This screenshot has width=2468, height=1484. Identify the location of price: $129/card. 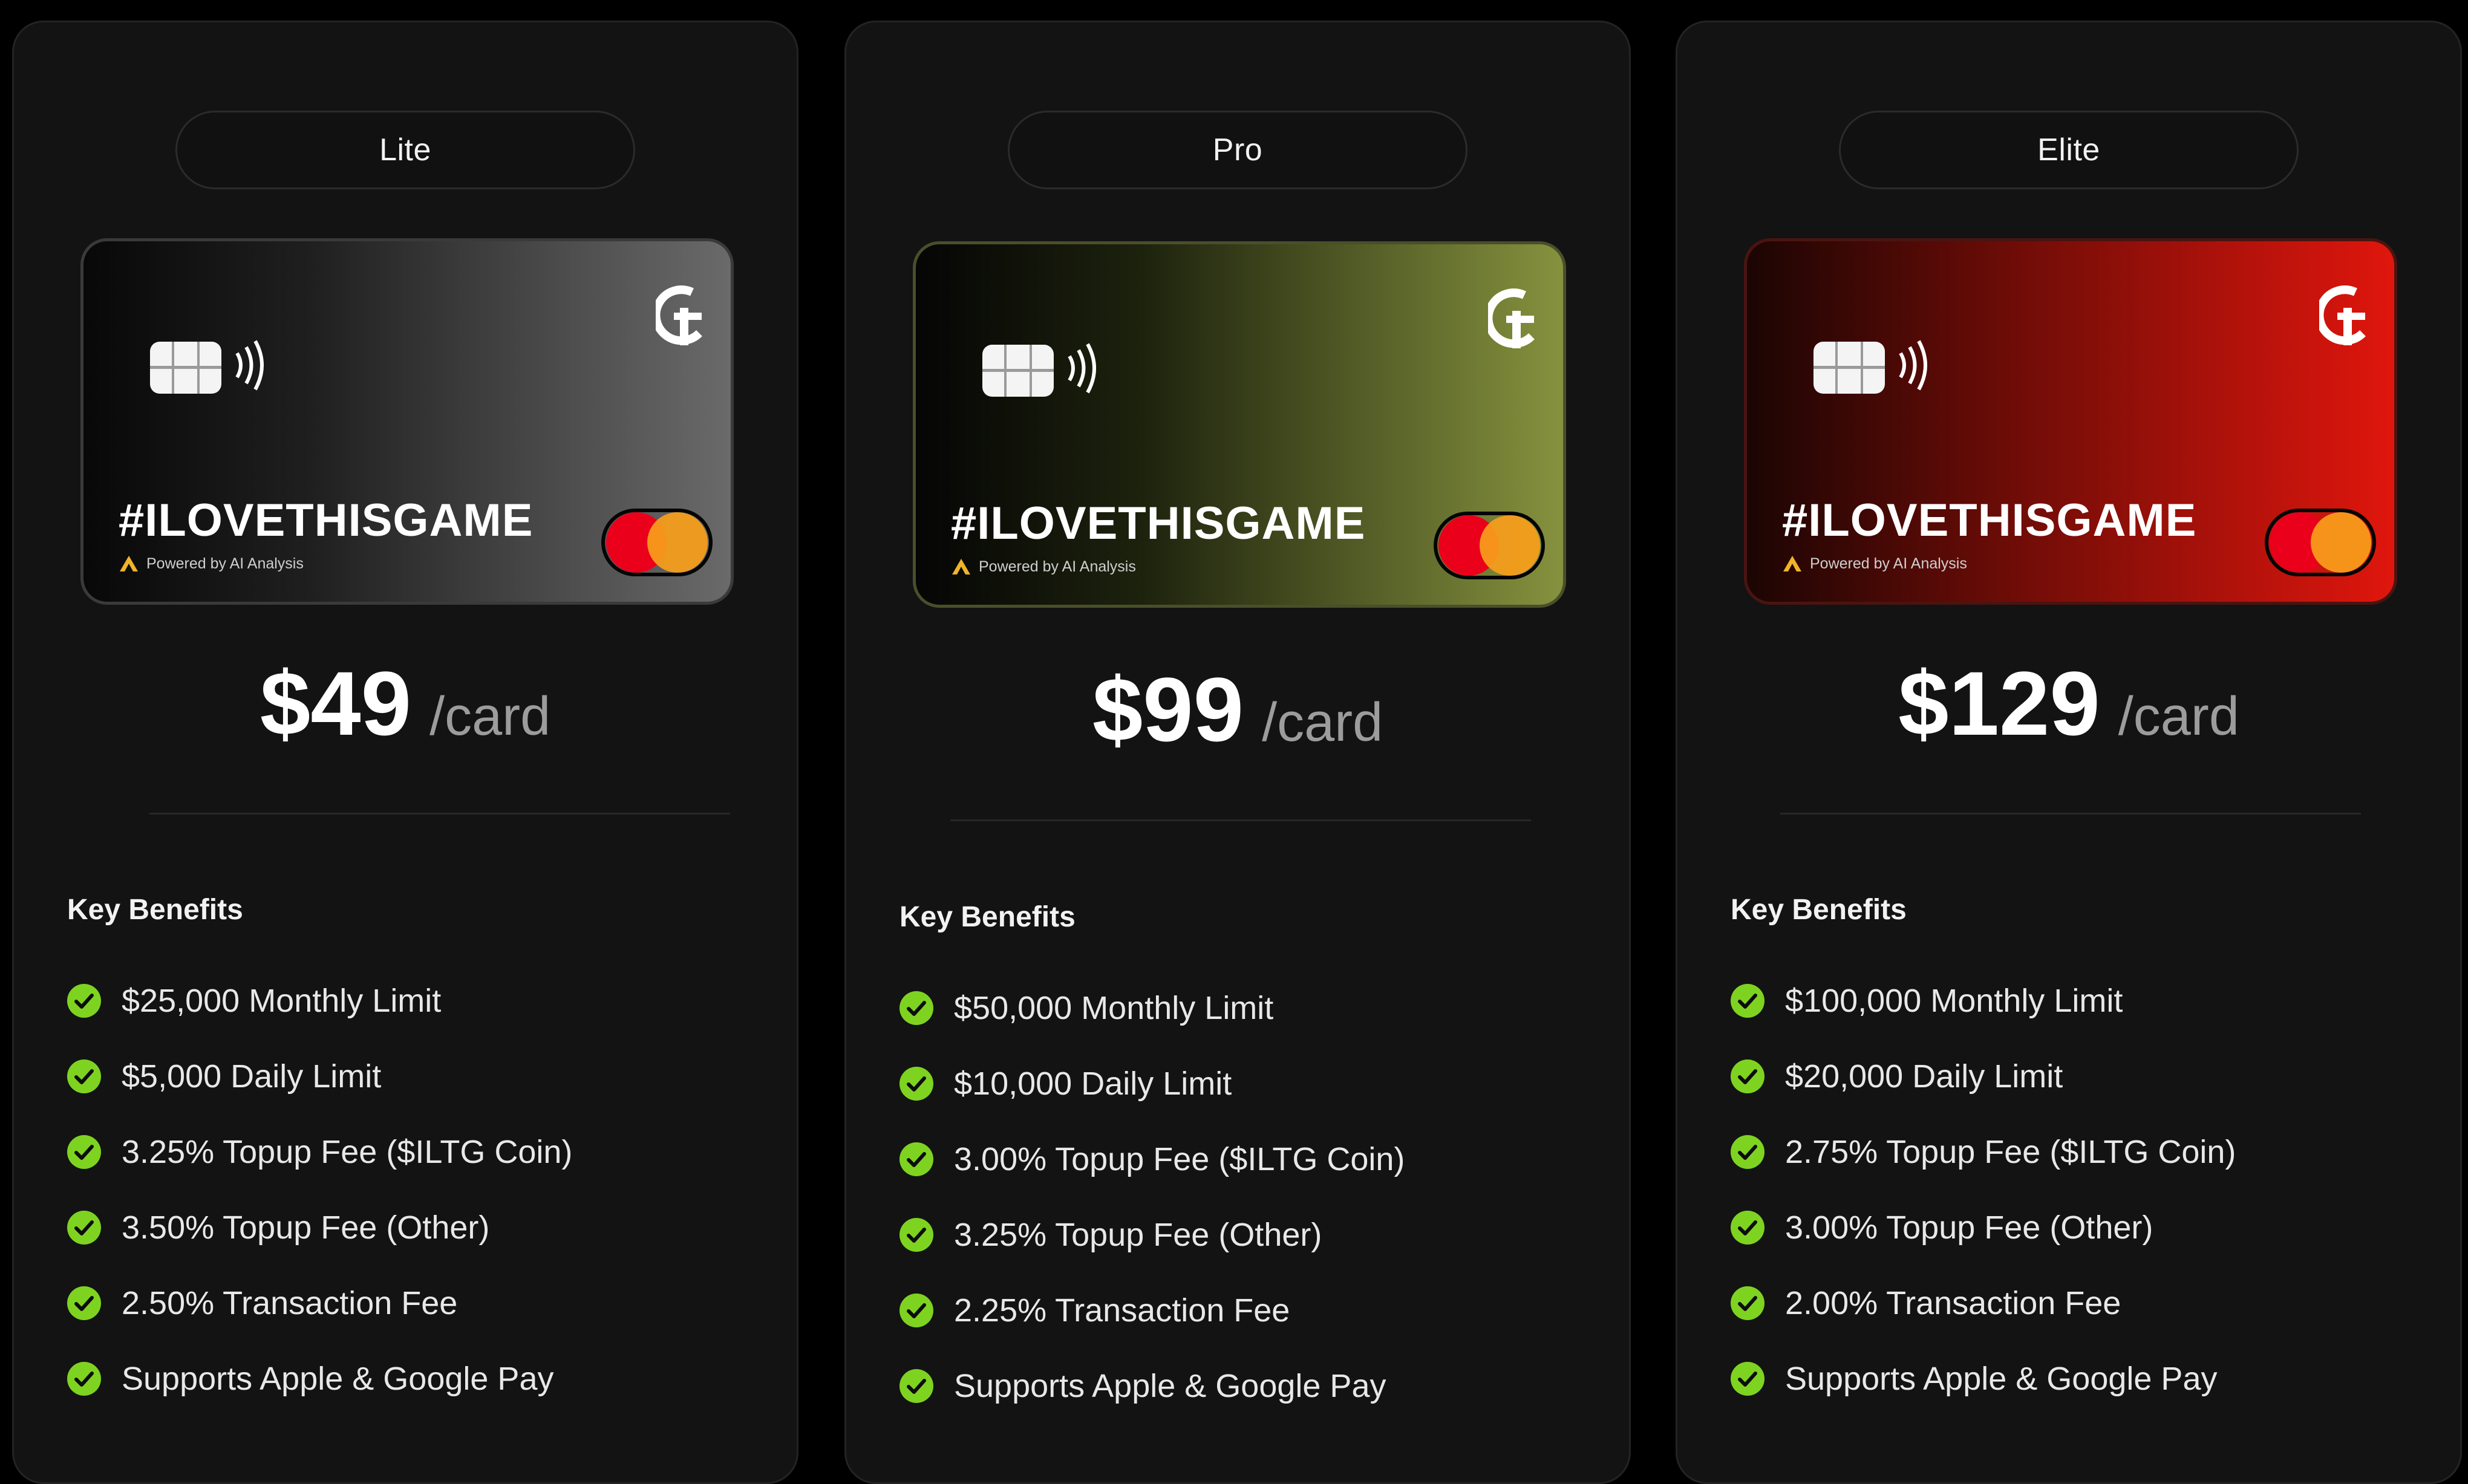
(2068, 703).